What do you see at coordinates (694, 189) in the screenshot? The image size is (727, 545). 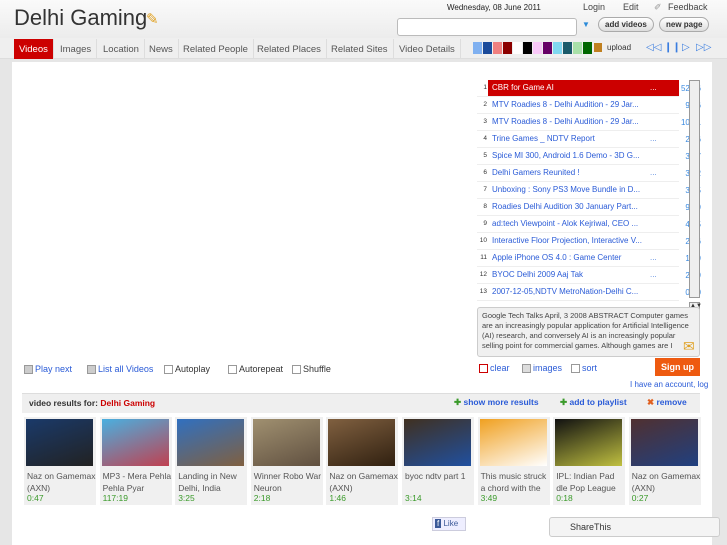 I see `playlist-scrollbar` at bounding box center [694, 189].